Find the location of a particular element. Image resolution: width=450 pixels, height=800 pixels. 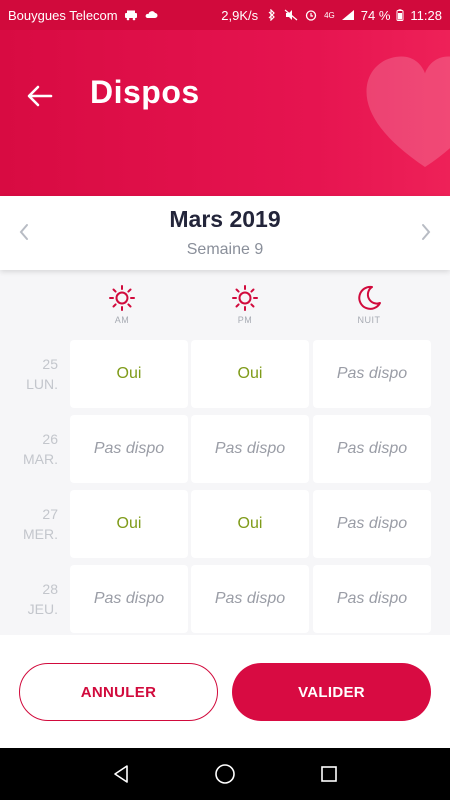

day-number: 25 is located at coordinates (50, 364).